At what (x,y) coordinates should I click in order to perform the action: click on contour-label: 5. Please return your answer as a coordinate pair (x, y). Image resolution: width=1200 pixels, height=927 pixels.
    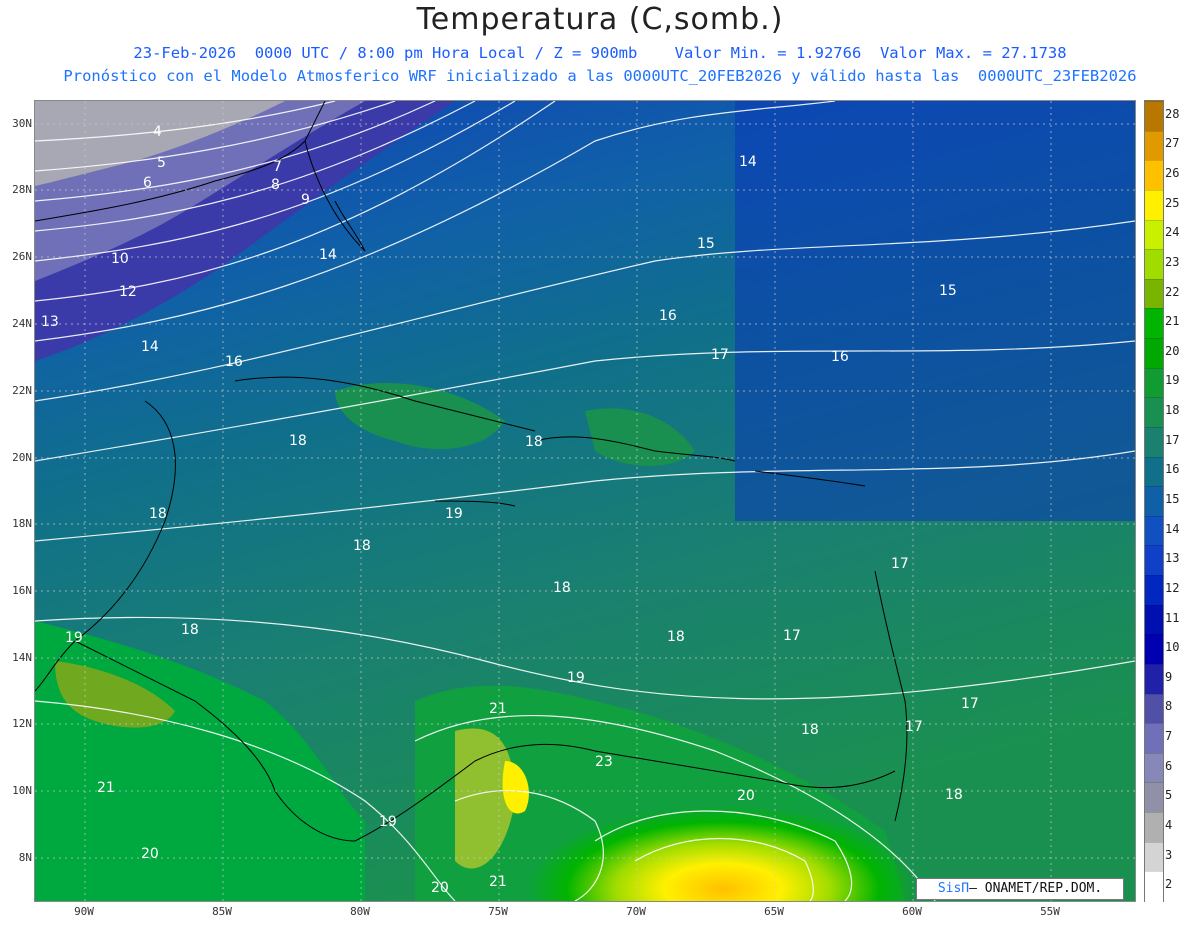
    Looking at the image, I should click on (161, 163).